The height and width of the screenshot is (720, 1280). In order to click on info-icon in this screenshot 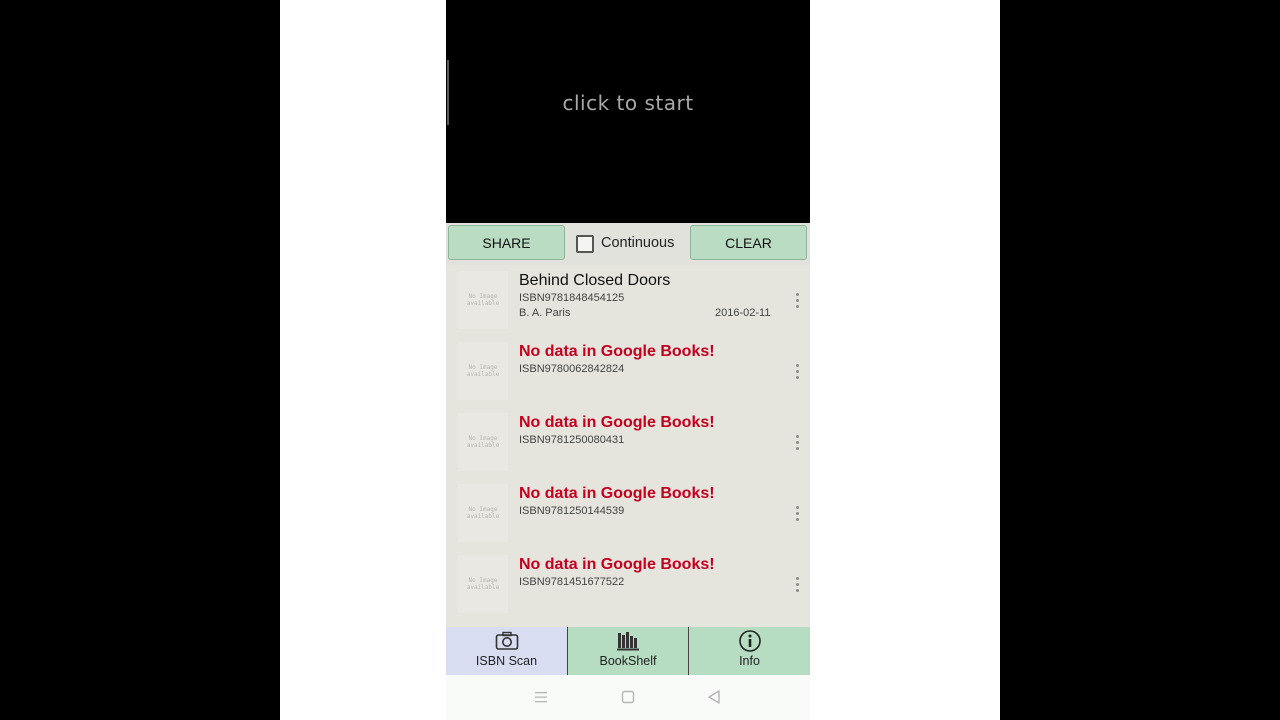, I will do `click(749, 641)`.